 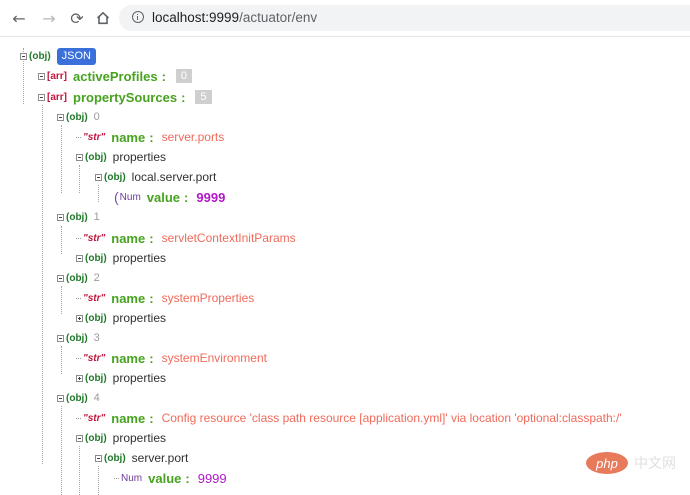 What do you see at coordinates (404, 18) in the screenshot?
I see `address-bar: localhost:9999/actuator/env` at bounding box center [404, 18].